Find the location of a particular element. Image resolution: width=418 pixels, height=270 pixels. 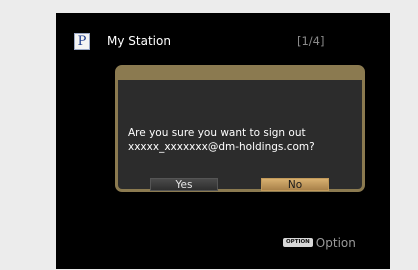

option-key-icon: OPTION is located at coordinates (298, 242).